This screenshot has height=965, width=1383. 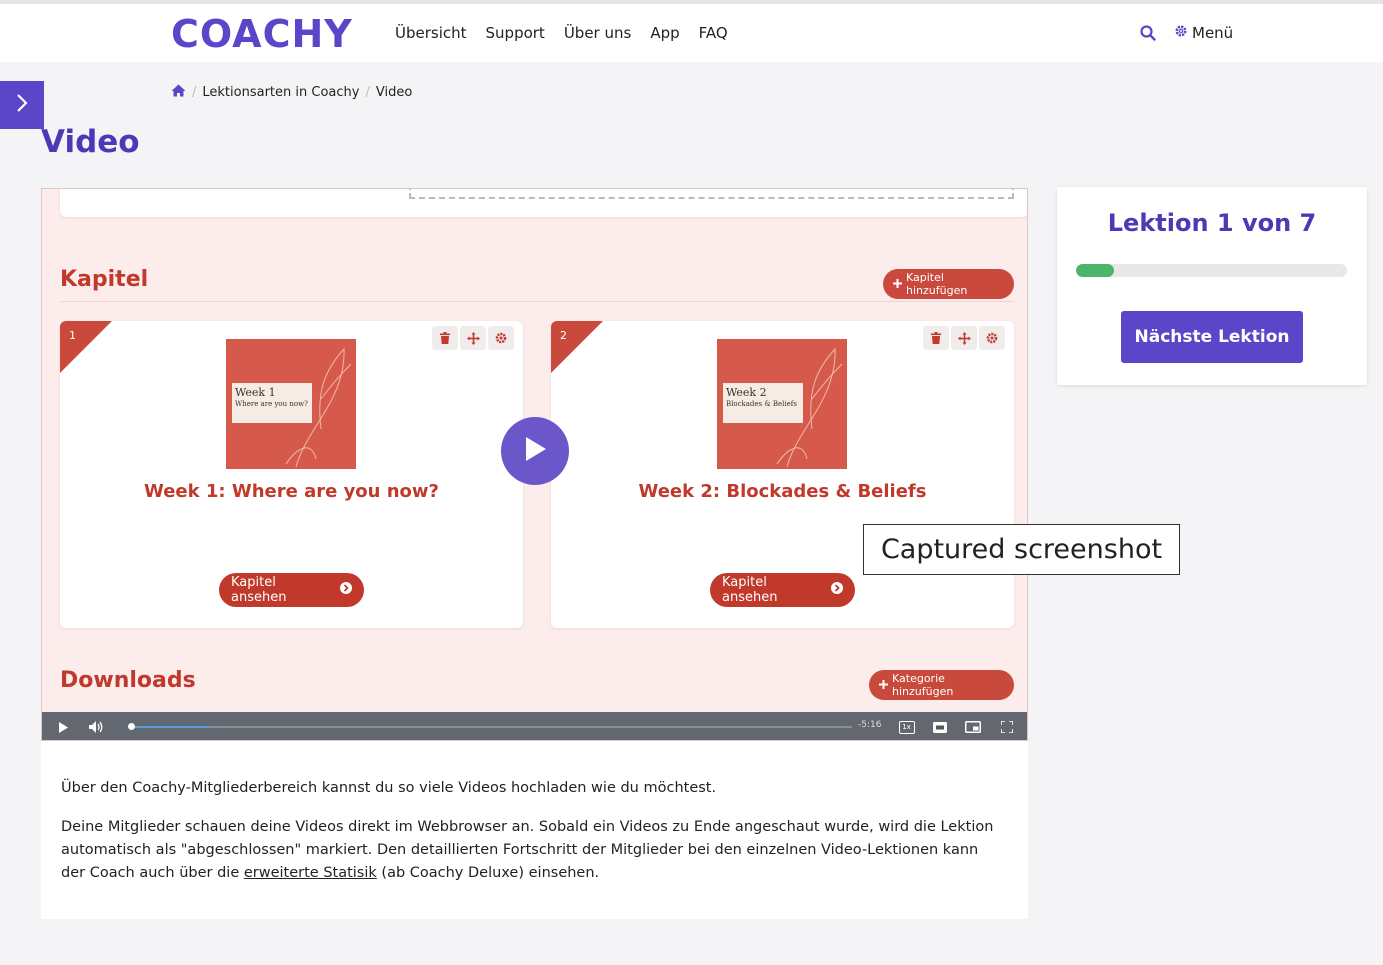 I want to click on next-lesson-button: Nächste Lektion, so click(x=1212, y=337).